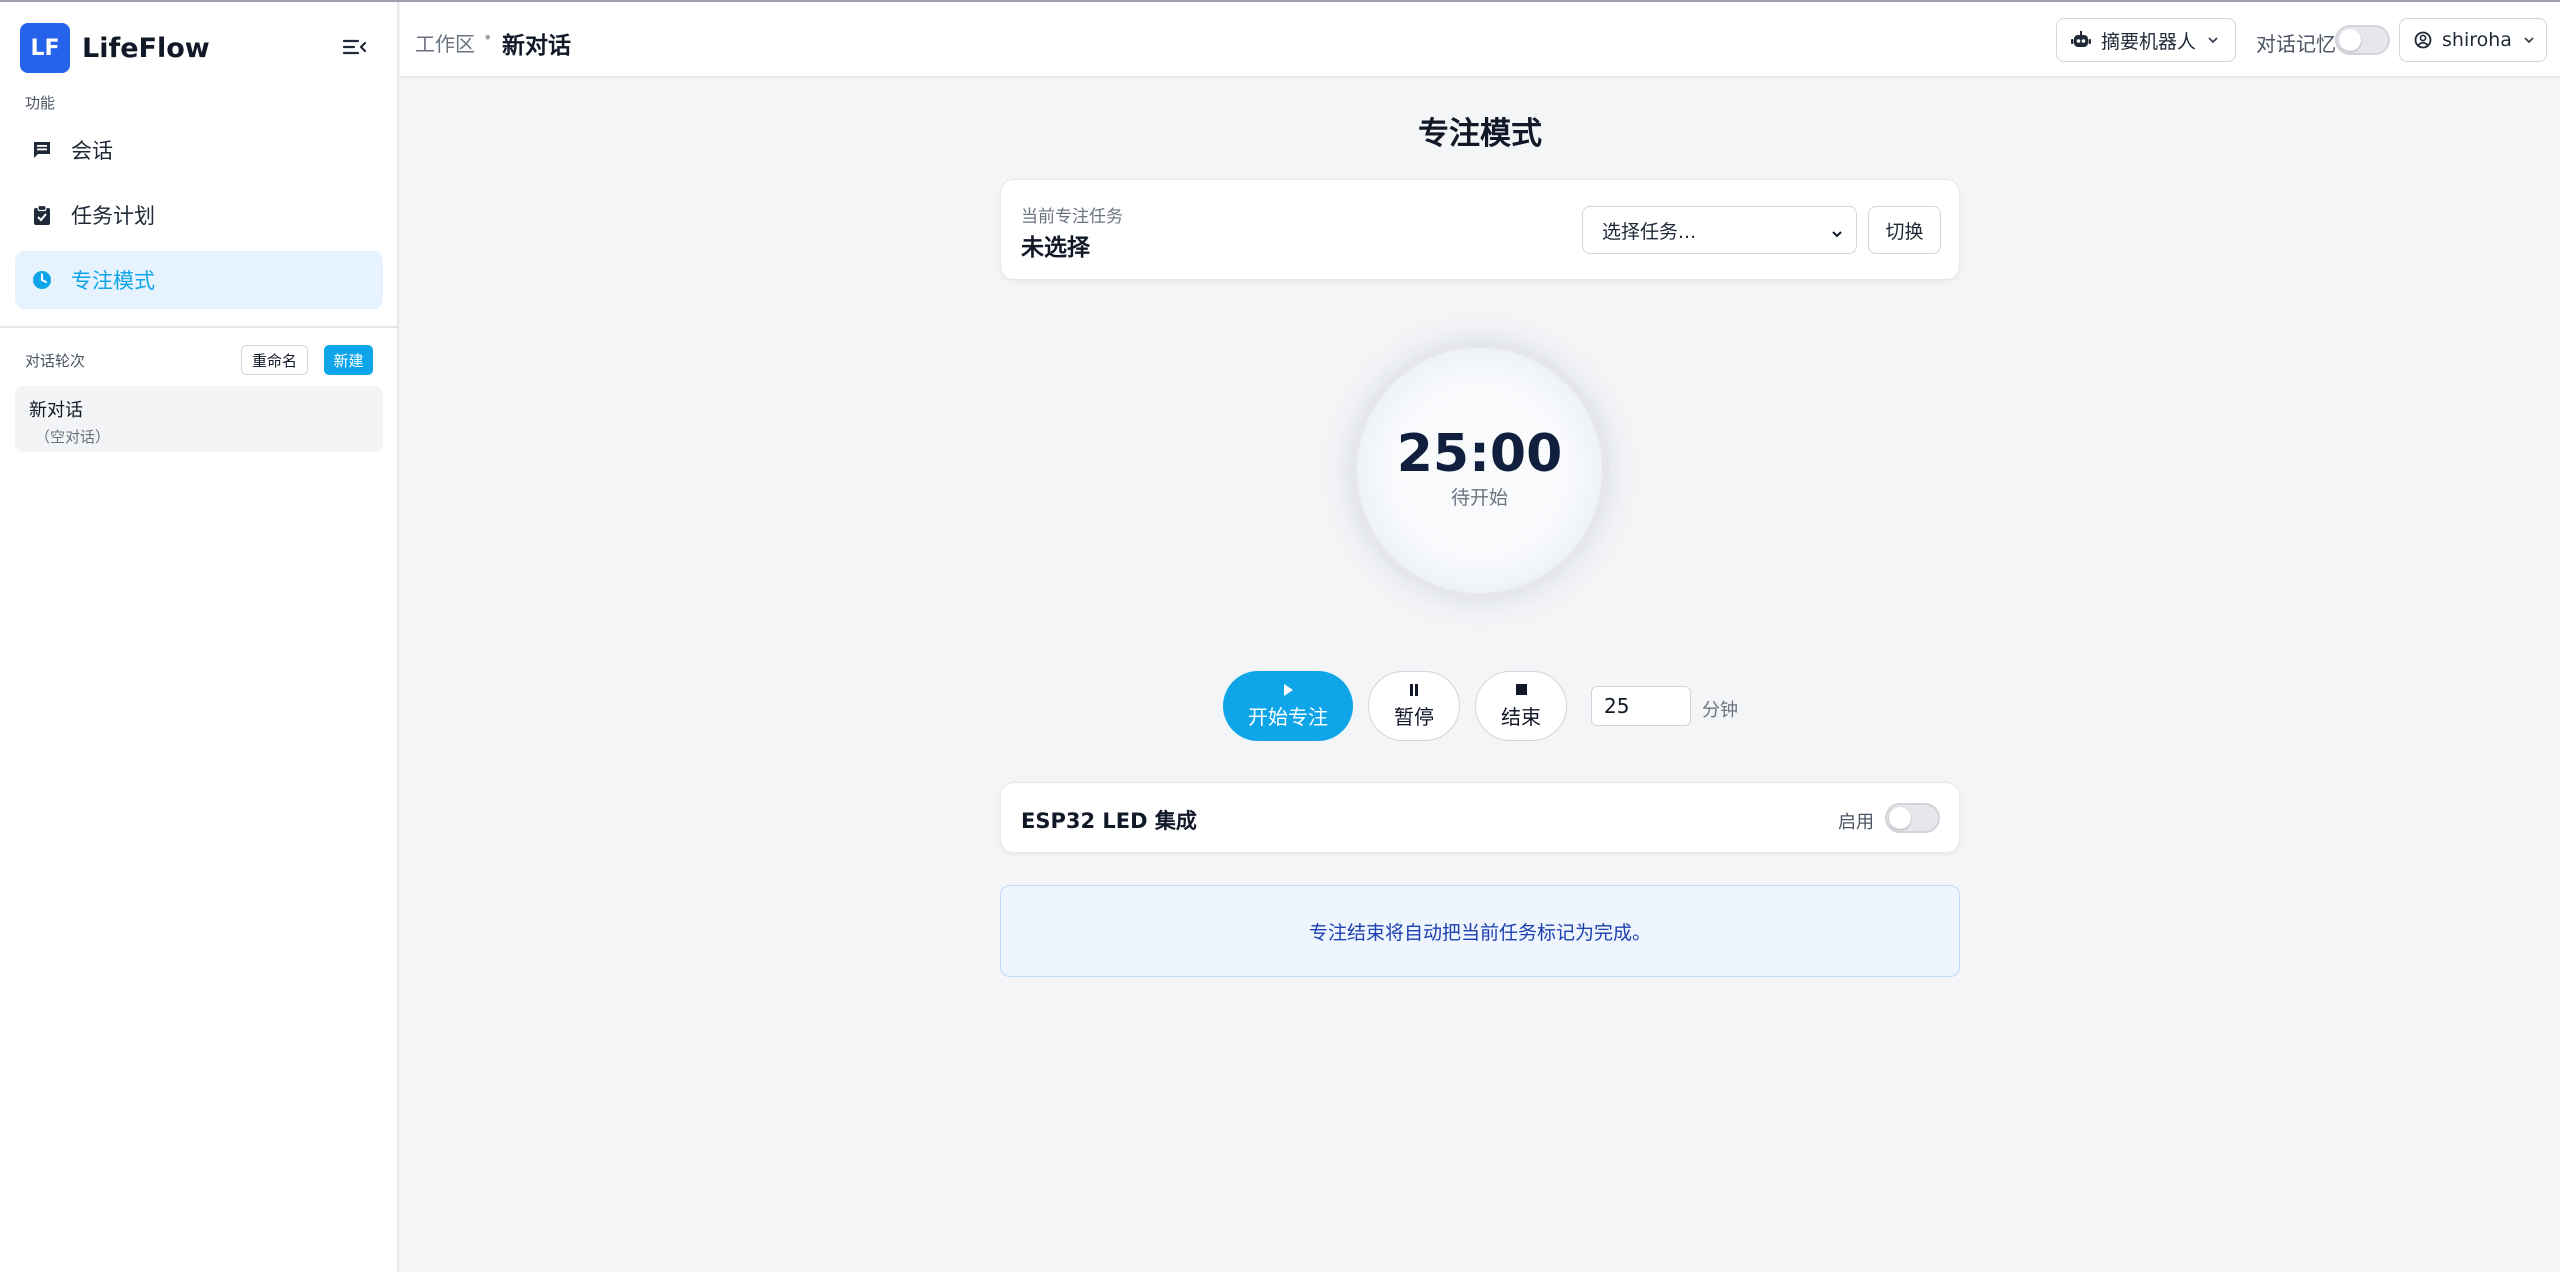 The image size is (2560, 1272). Describe the element at coordinates (1414, 716) in the screenshot. I see `pause-label: 暂停` at that location.